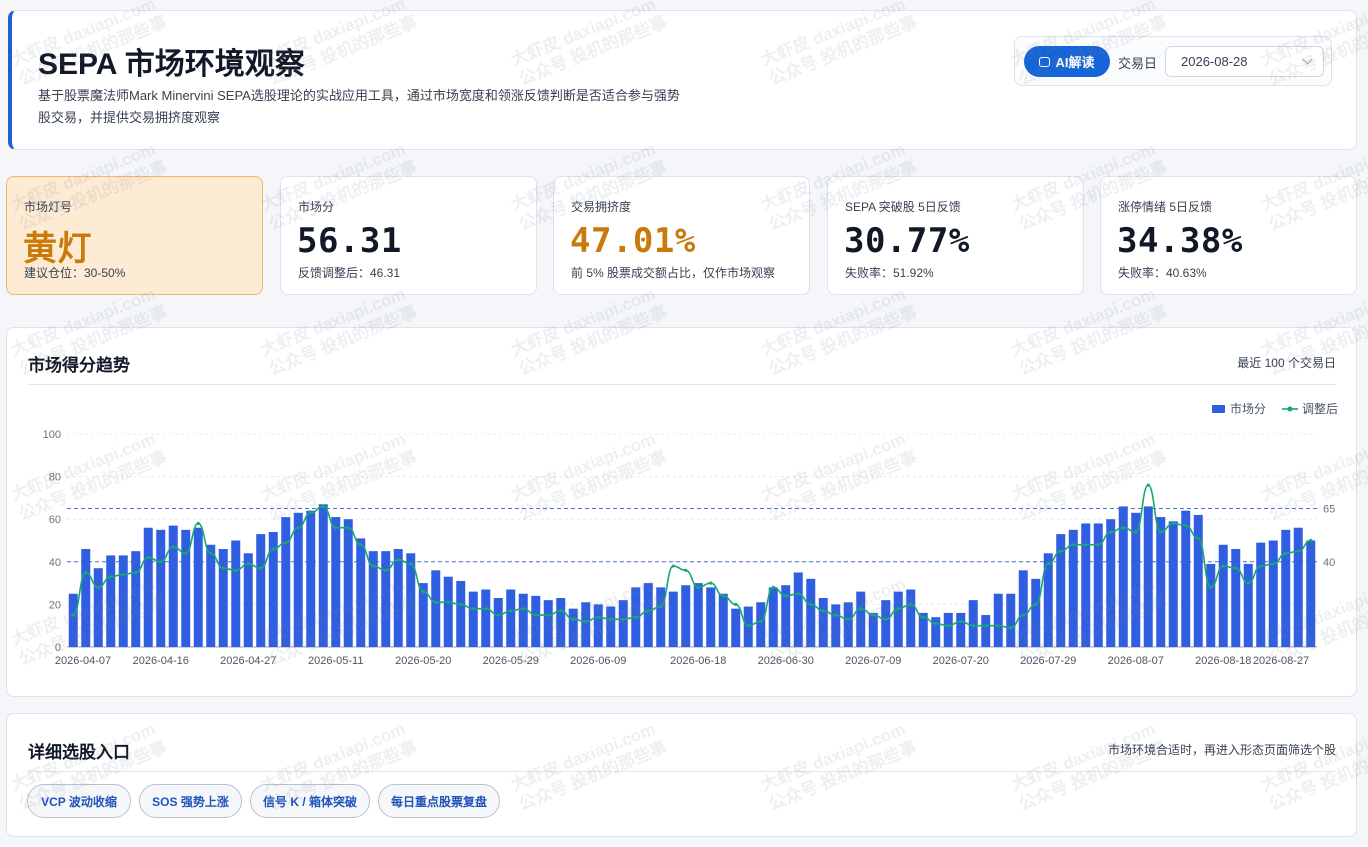 This screenshot has height=847, width=1368. What do you see at coordinates (75, 273) in the screenshot?
I see `stat-subtext: 建议仓位：30-50%` at bounding box center [75, 273].